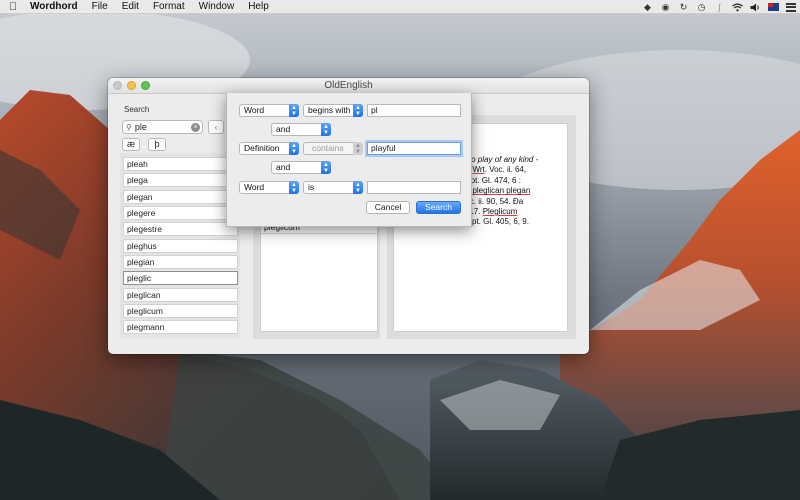  I want to click on list-item: plegmann, so click(180, 327).